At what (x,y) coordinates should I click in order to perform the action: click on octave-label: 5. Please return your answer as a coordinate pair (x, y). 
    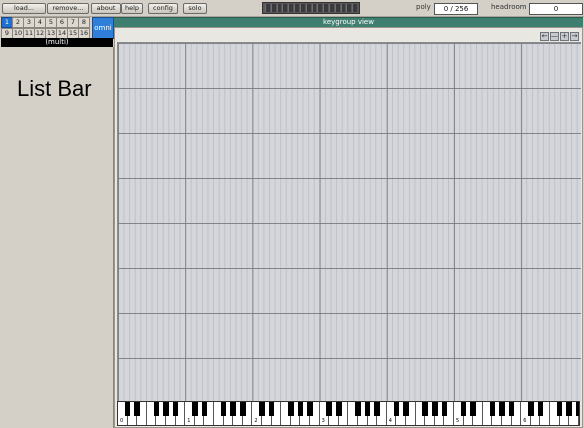
    Looking at the image, I should click on (458, 421).